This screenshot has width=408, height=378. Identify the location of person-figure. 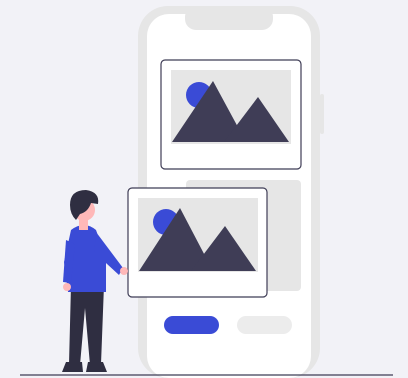
(95, 281).